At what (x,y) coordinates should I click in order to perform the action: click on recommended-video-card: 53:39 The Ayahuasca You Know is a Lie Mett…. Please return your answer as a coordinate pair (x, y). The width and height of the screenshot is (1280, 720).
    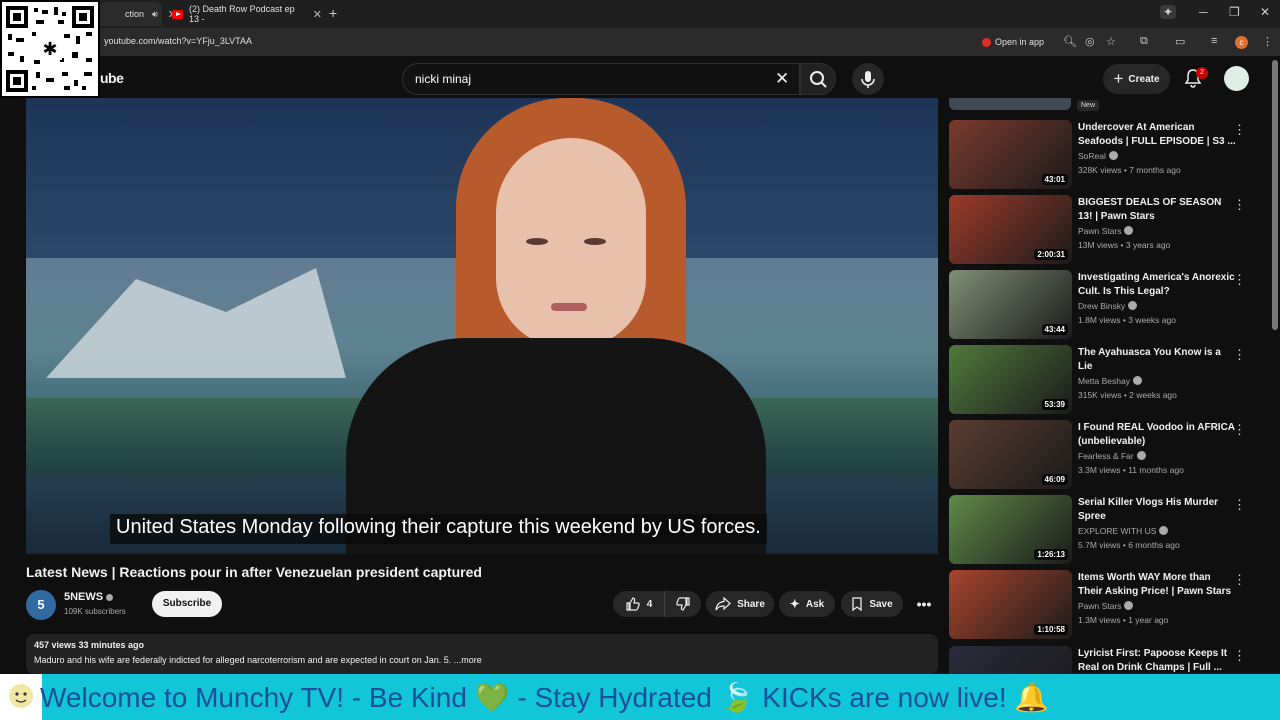
    Looking at the image, I should click on (1099, 380).